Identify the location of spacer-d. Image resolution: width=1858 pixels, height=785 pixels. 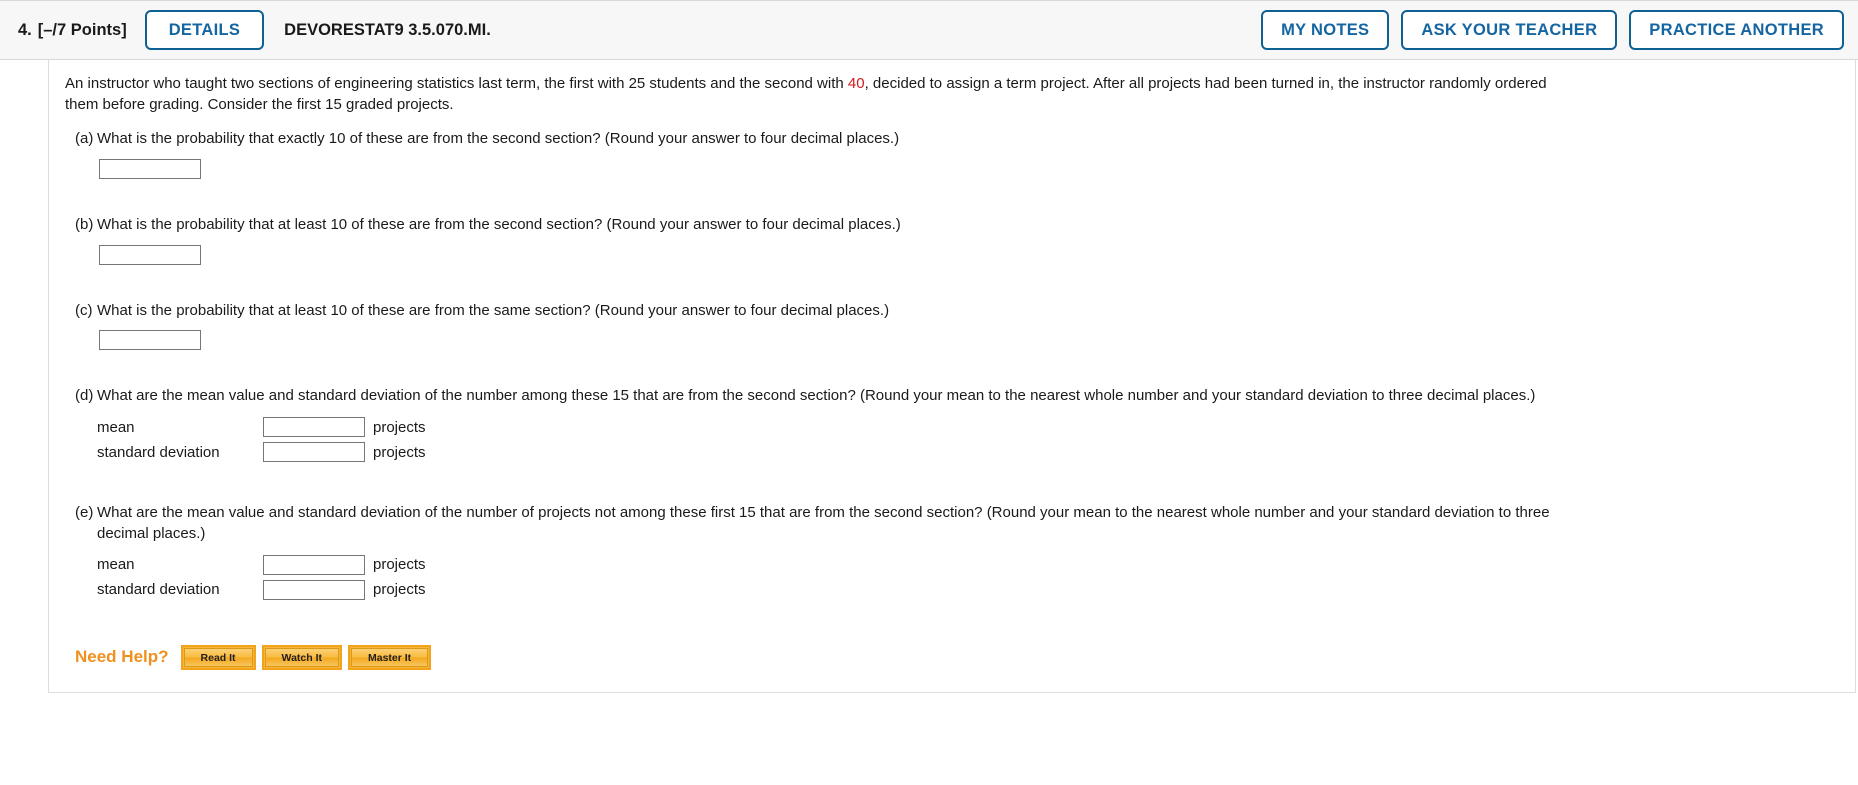
(952, 488).